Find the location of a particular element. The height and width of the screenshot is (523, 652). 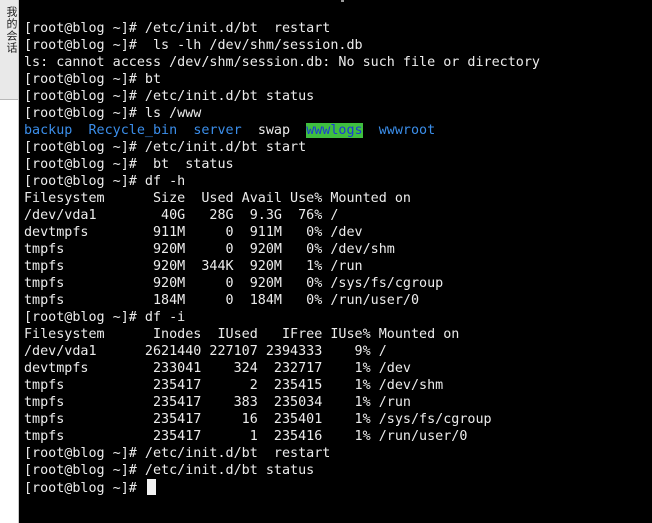

ls-entry-dir: backup is located at coordinates (48, 130).